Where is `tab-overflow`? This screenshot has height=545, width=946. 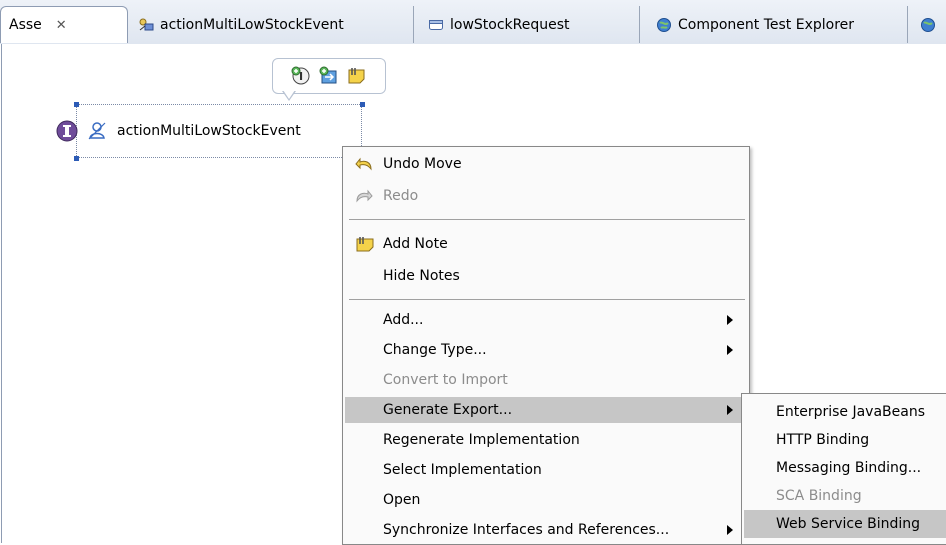
tab-overflow is located at coordinates (927, 24).